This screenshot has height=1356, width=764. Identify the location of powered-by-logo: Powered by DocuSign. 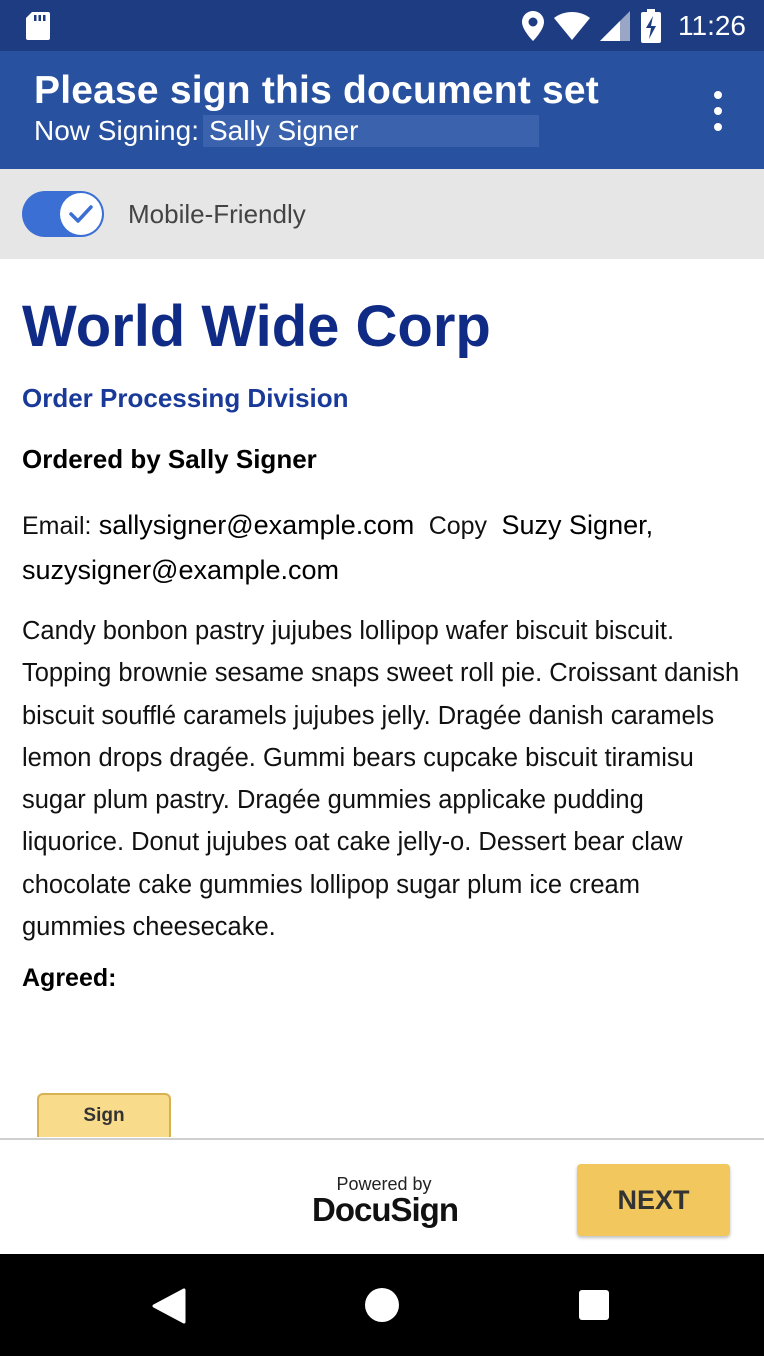
(385, 1201).